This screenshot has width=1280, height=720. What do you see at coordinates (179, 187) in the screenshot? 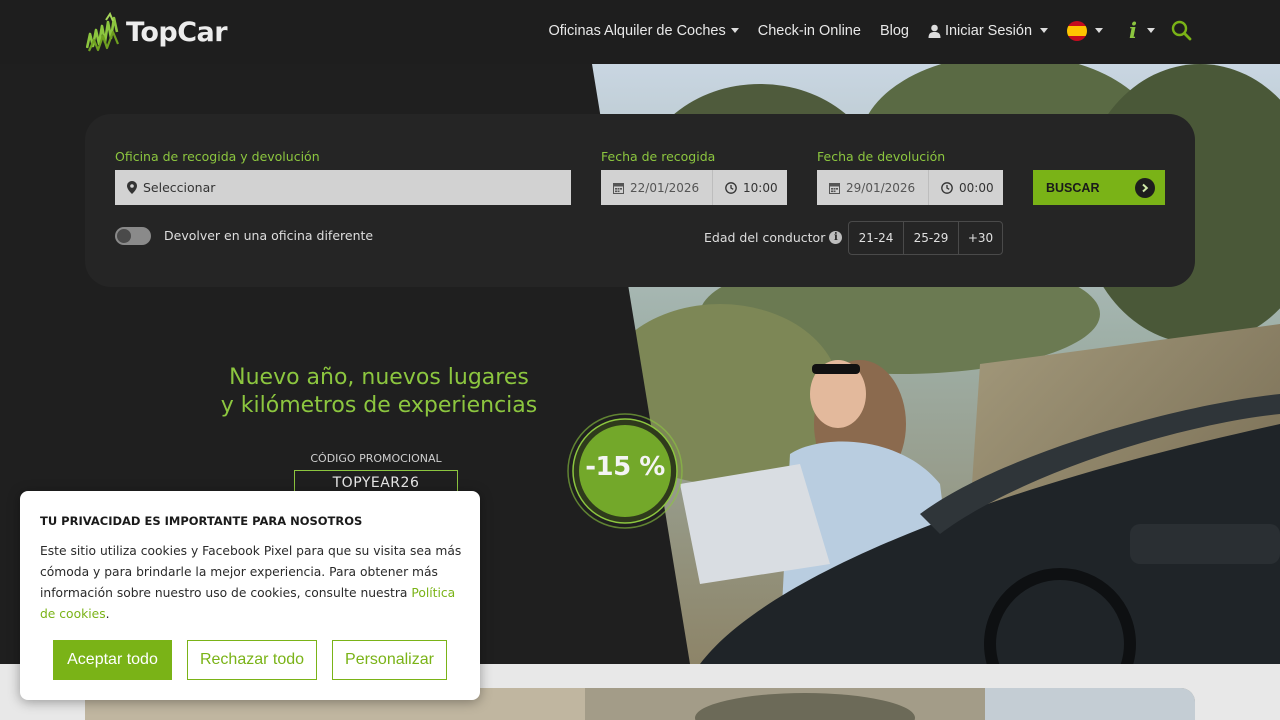
I see `office-value: Seleccionar` at bounding box center [179, 187].